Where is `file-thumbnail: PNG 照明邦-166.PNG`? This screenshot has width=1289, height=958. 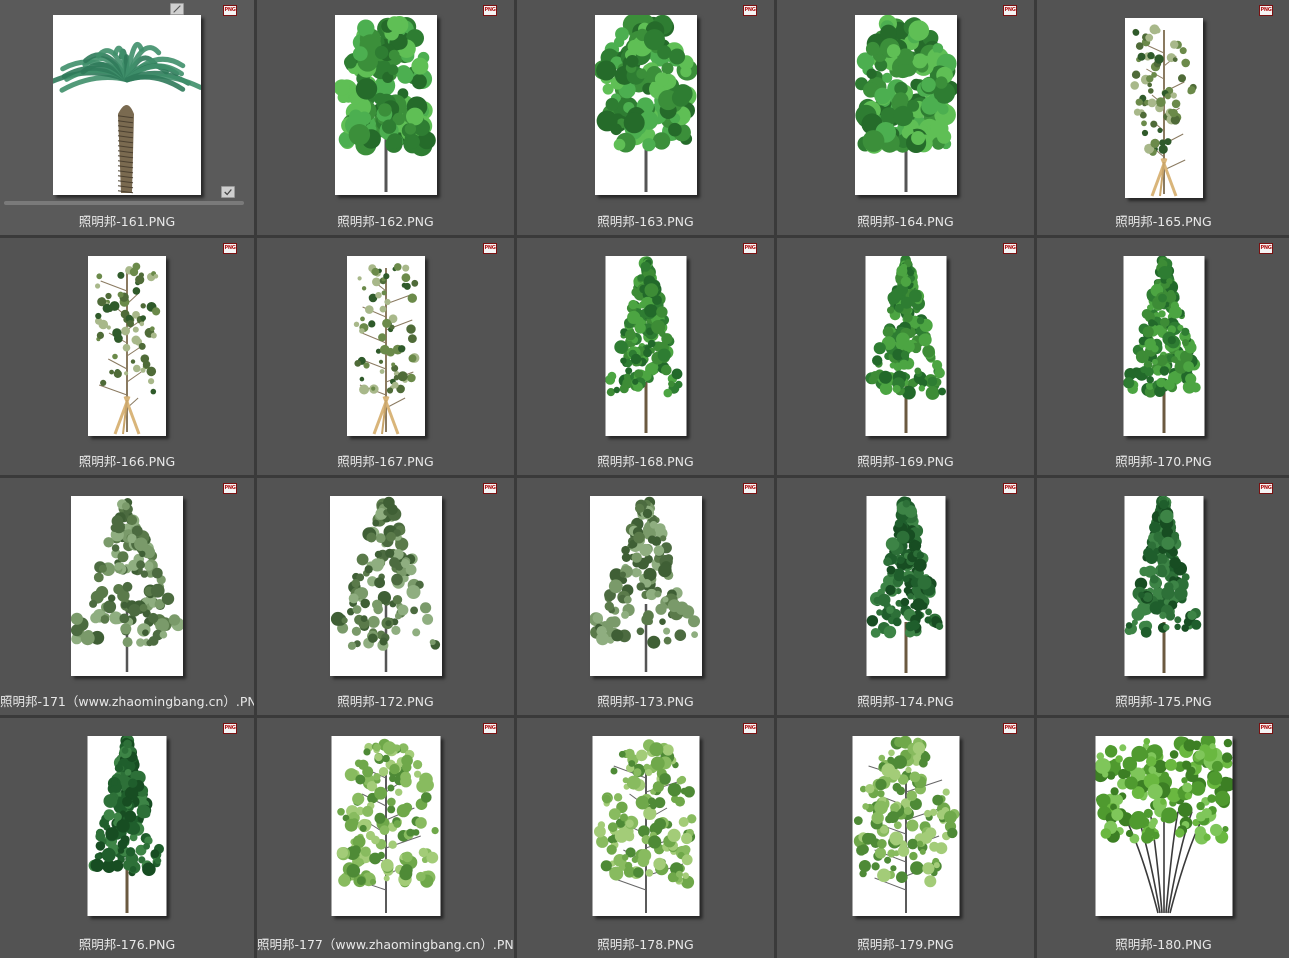
file-thumbnail: PNG 照明邦-166.PNG is located at coordinates (127, 356).